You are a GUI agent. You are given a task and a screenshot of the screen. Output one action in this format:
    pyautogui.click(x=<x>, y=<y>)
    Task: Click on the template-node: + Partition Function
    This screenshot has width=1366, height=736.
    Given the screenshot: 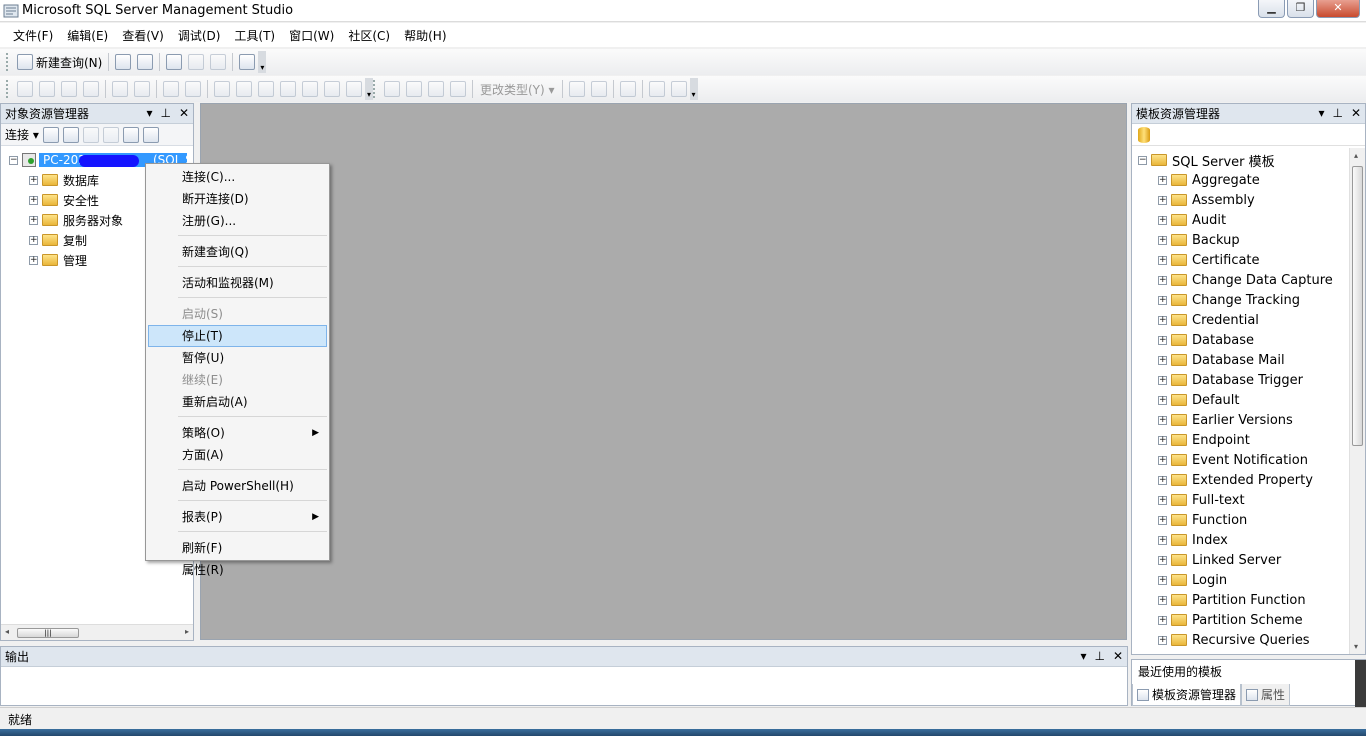 What is the action you would take?
    pyautogui.click(x=1251, y=600)
    